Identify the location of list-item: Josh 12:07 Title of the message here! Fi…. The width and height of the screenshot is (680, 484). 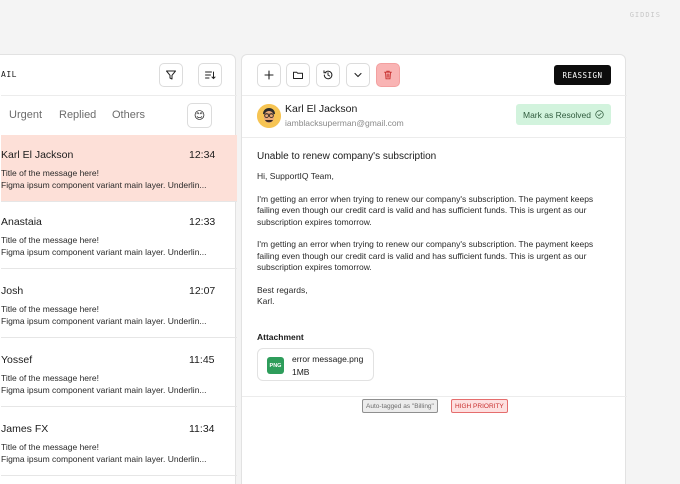
(119, 304).